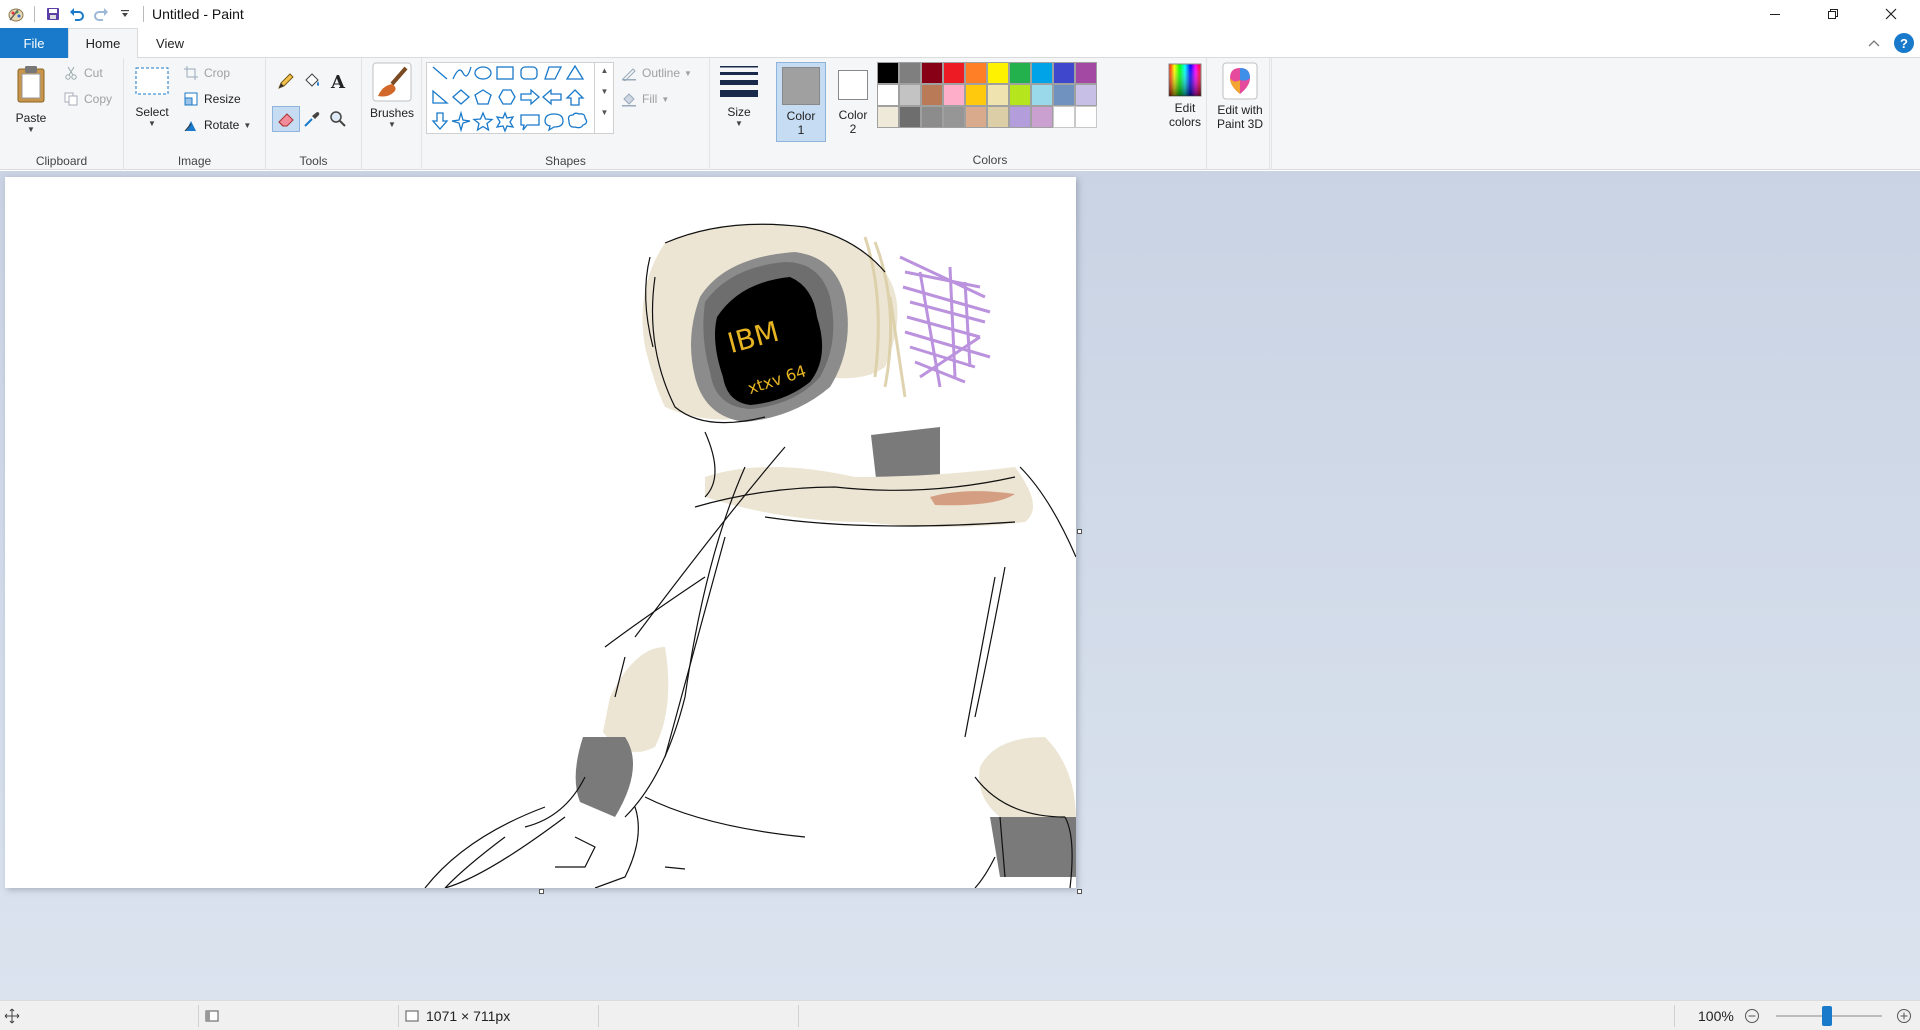 Image resolution: width=1920 pixels, height=1030 pixels. Describe the element at coordinates (457, 1015) in the screenshot. I see `canvas-size-indicator: 1071 × 711px` at that location.